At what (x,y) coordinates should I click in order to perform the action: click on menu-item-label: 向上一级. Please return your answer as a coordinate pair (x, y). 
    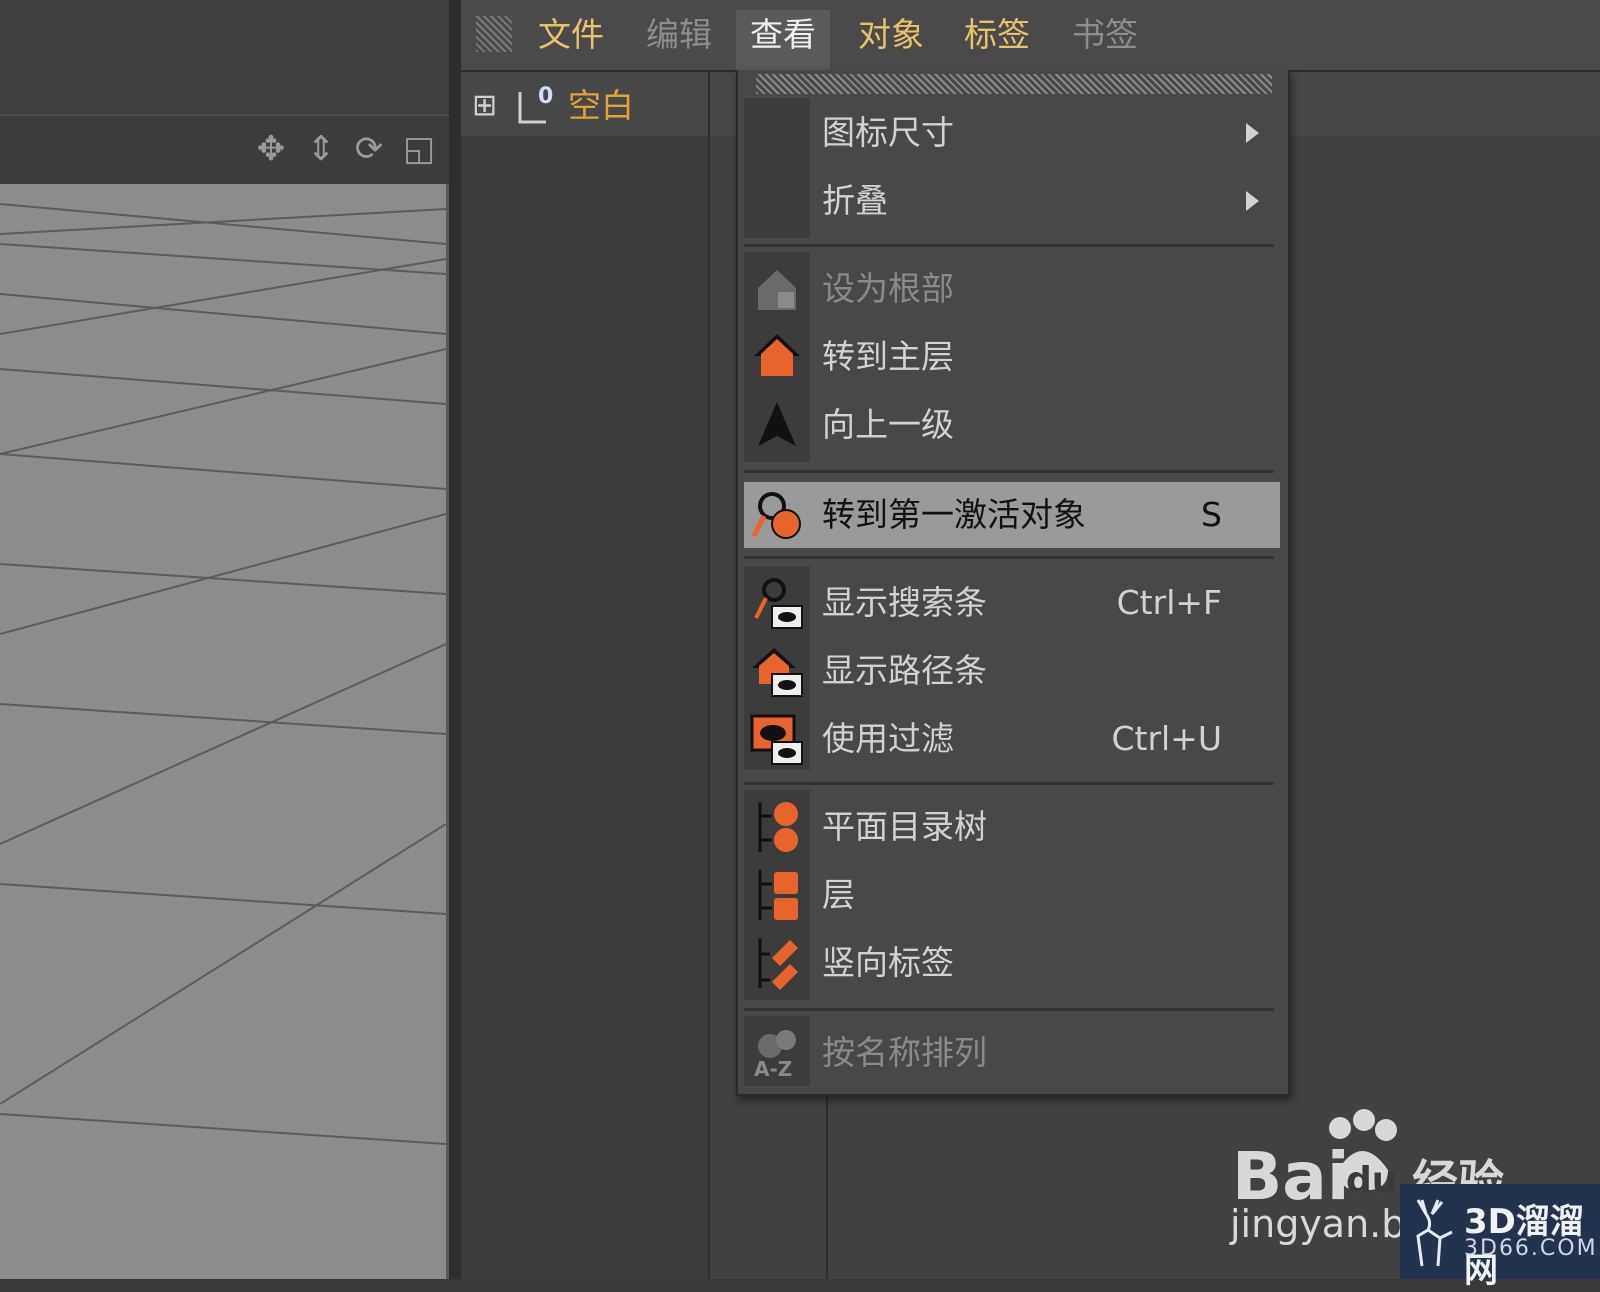
    Looking at the image, I should click on (888, 424).